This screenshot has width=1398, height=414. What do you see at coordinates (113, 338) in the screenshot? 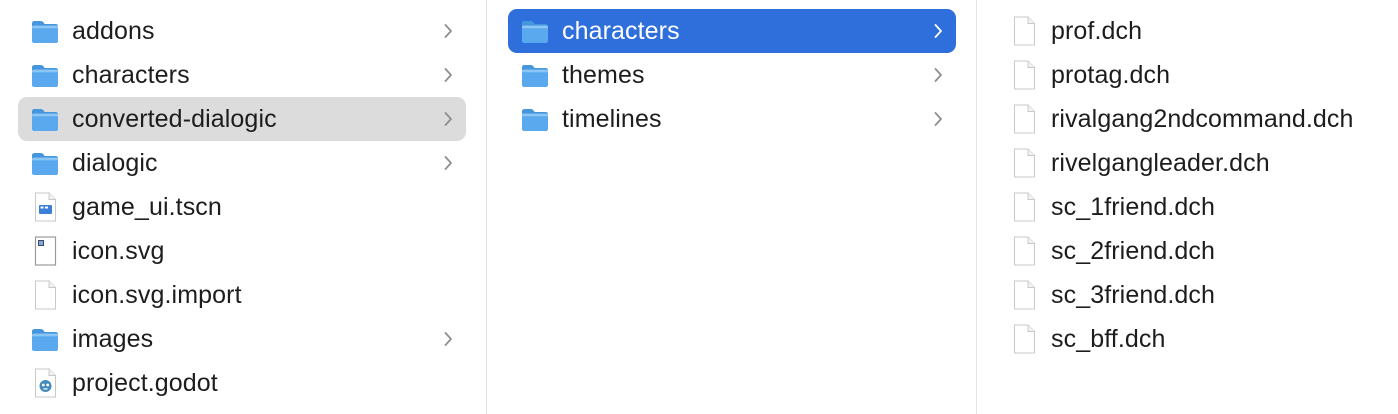
I see `item-label: images` at bounding box center [113, 338].